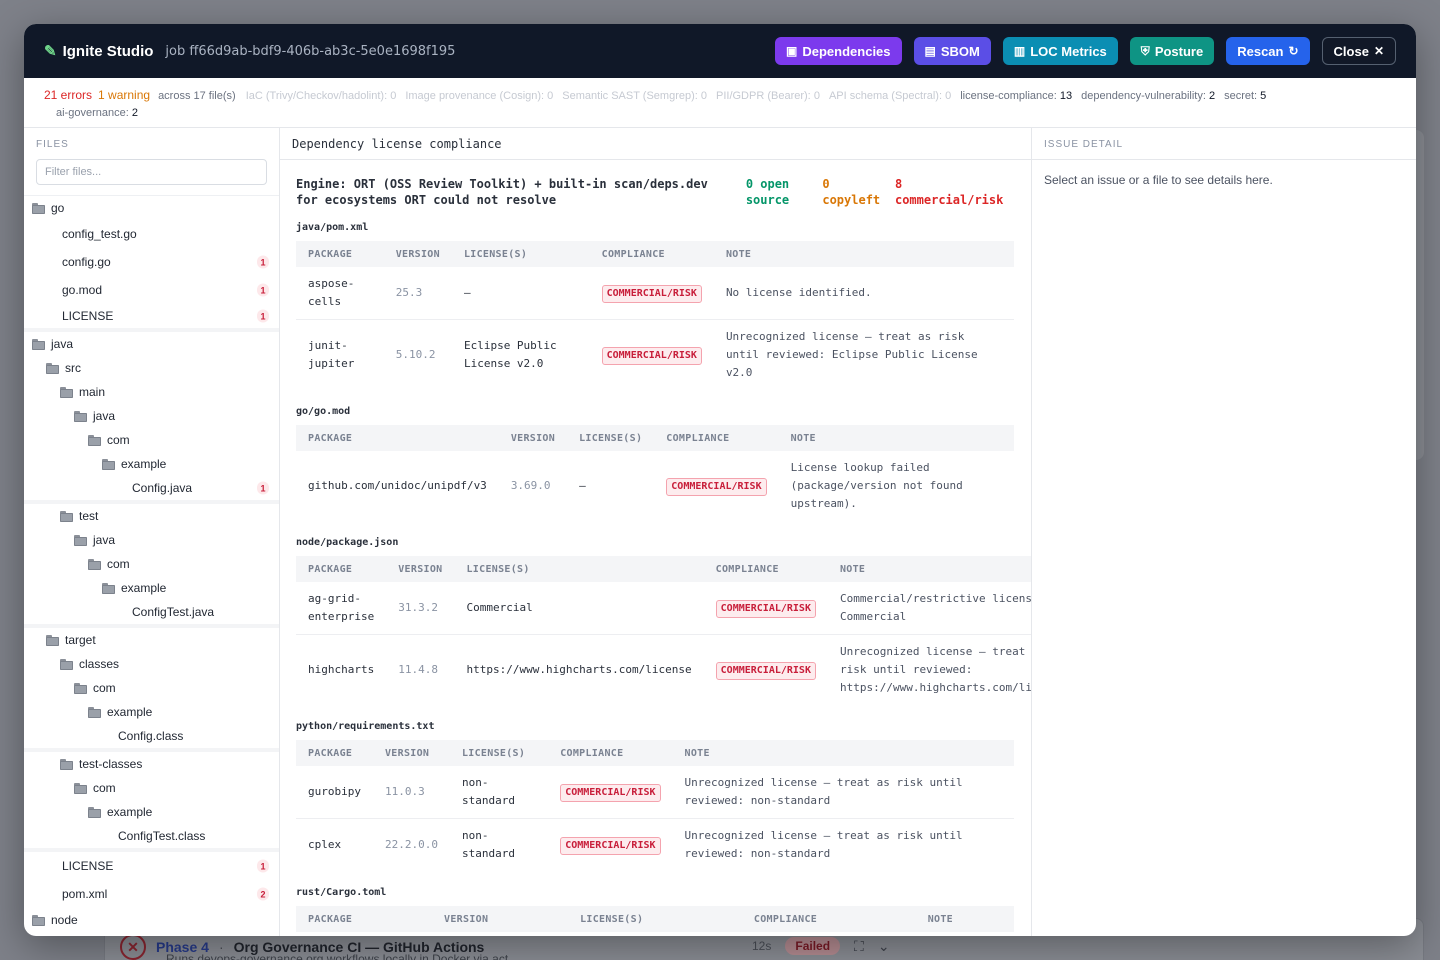 The image size is (1440, 960). I want to click on compliance-cell: COMMERCIAL/RISK, so click(716, 486).